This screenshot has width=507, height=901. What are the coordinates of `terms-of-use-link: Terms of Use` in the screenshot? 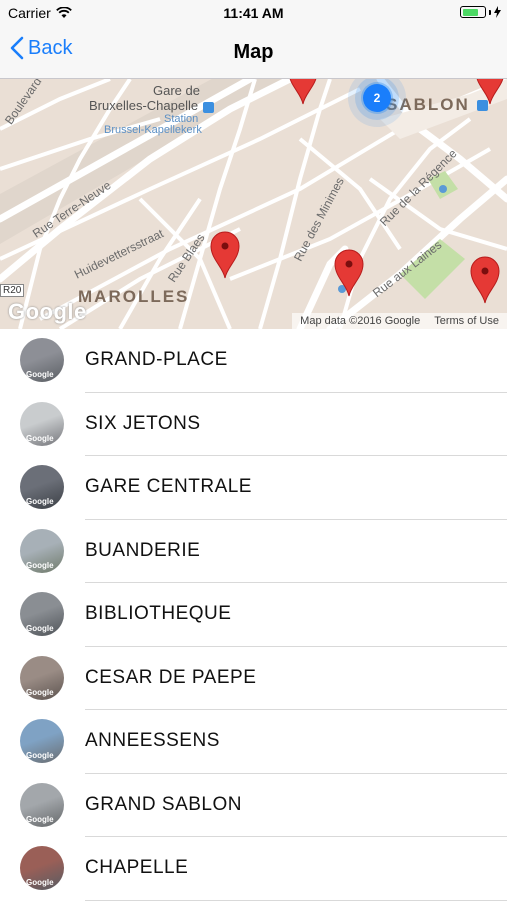 It's located at (466, 321).